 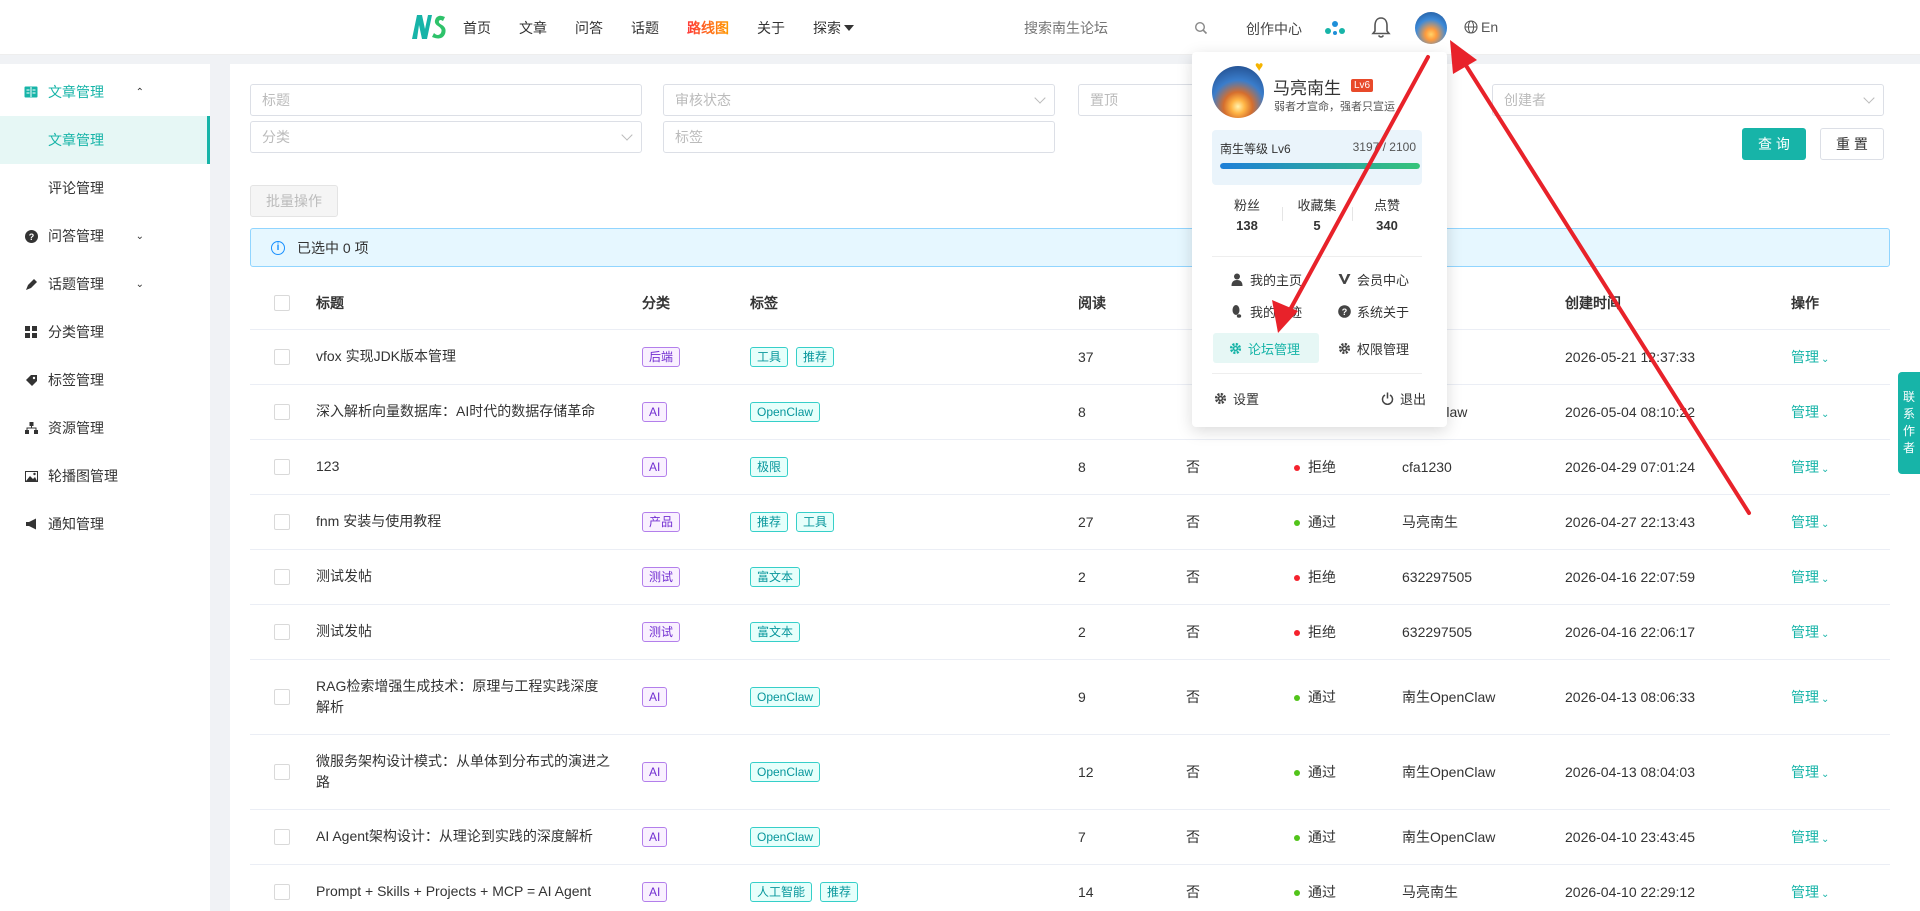 I want to click on author-cell: 南生OpenClaw, so click(x=1483, y=772).